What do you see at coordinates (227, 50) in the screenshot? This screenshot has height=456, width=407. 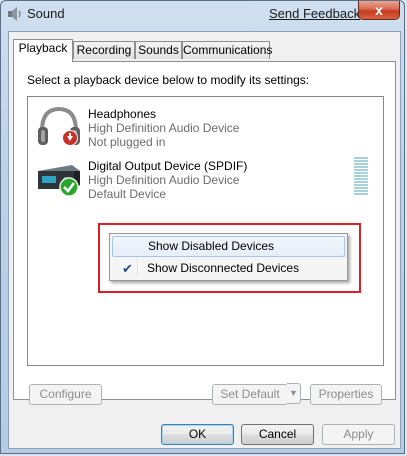 I see `tab-communications: Communications` at bounding box center [227, 50].